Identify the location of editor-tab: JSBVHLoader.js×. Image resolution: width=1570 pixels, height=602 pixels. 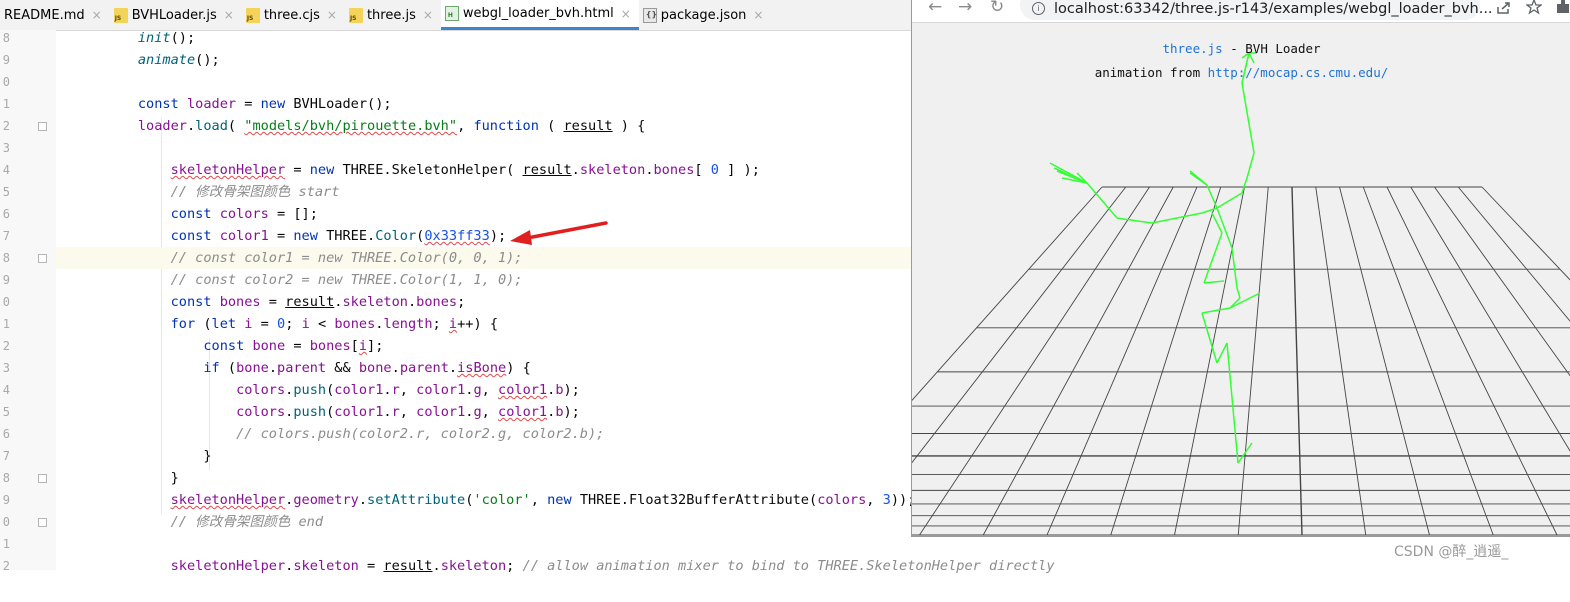
(176, 15).